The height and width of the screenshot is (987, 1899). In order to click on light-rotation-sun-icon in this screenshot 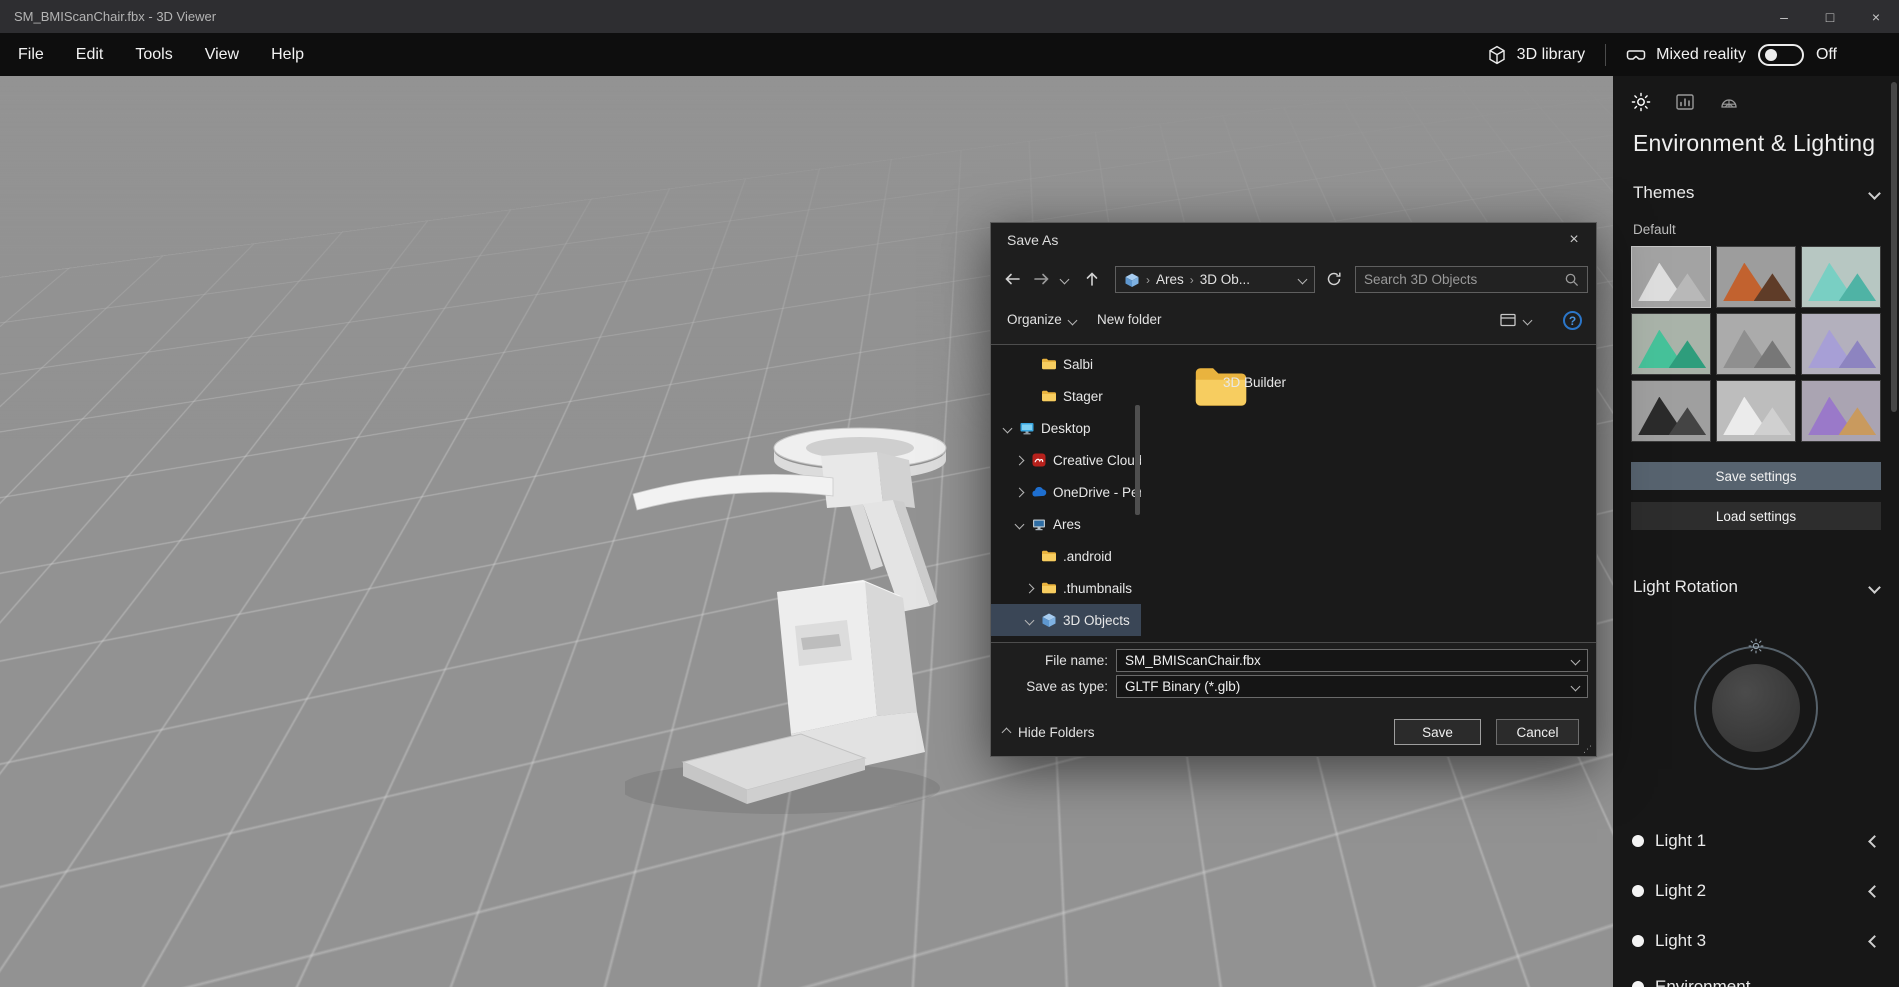, I will do `click(1756, 648)`.